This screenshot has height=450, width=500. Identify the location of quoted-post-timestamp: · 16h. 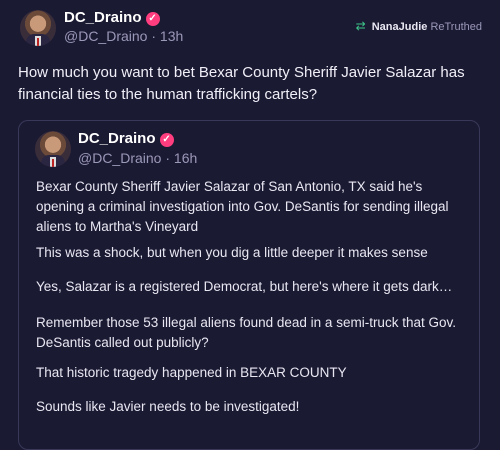
(181, 158).